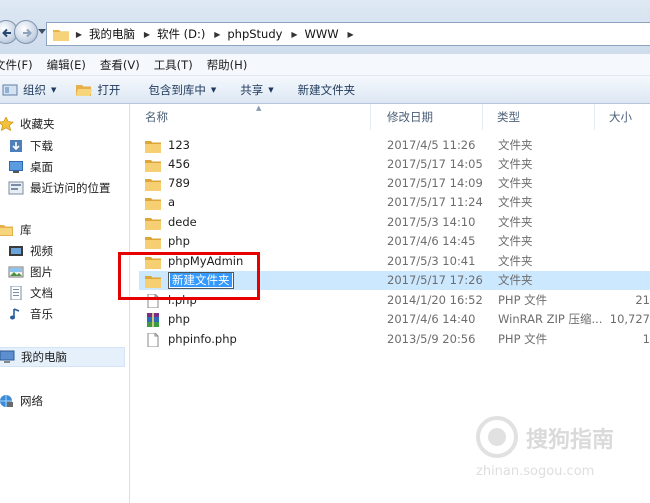 This screenshot has width=650, height=503. I want to click on nav-desktop: 桌面, so click(30, 167).